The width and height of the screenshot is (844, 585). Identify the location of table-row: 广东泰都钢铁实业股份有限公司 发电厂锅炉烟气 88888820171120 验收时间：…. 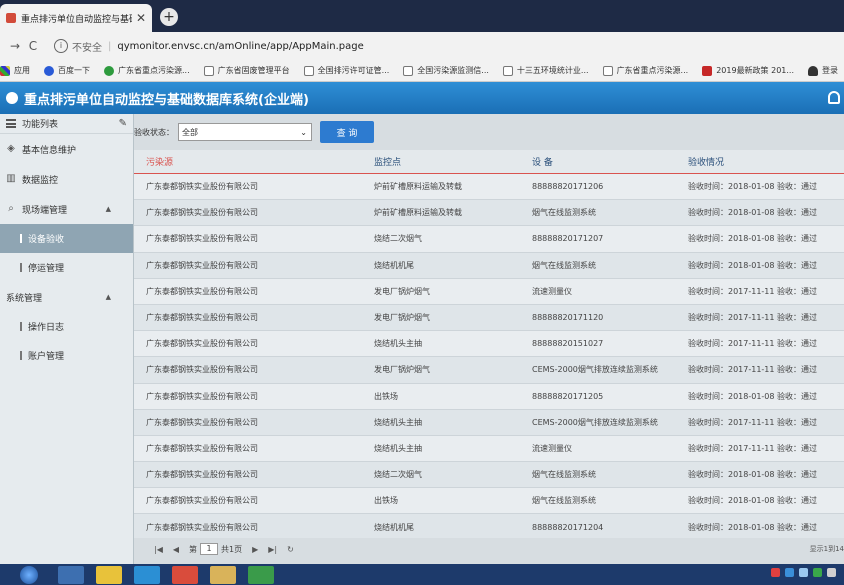
(489, 318).